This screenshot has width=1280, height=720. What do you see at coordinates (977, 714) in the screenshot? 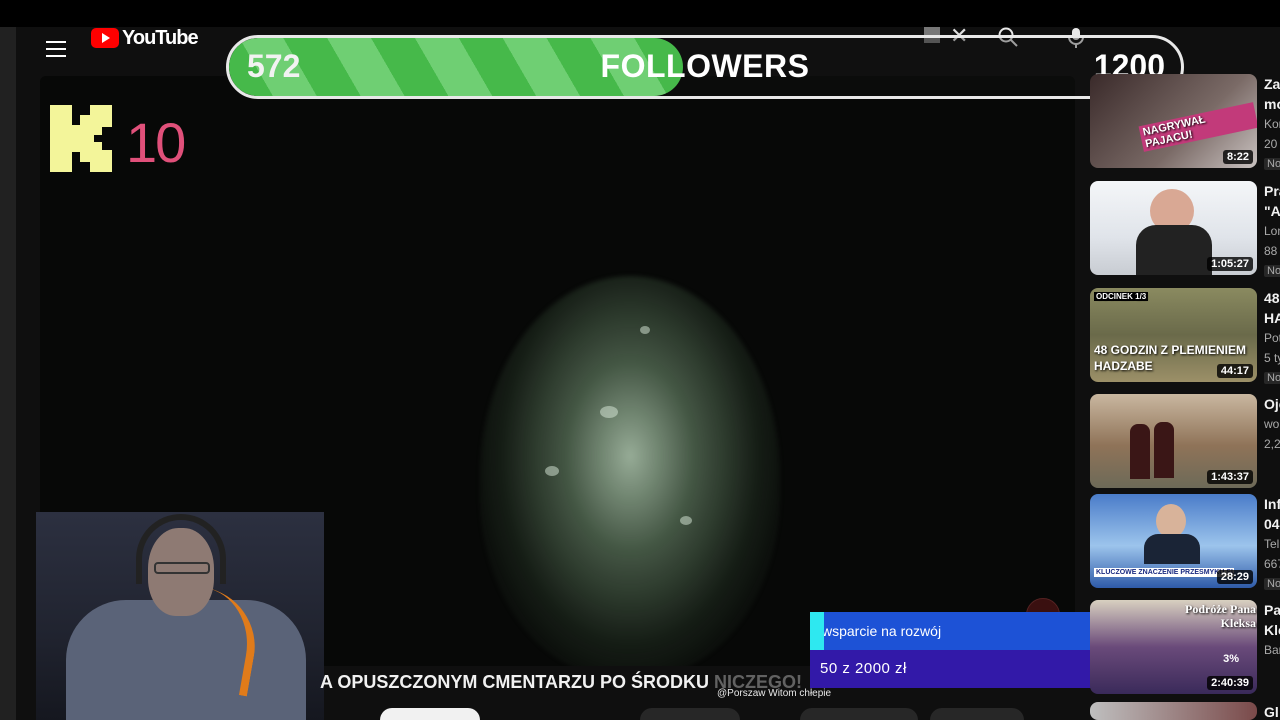
I see `save-button` at bounding box center [977, 714].